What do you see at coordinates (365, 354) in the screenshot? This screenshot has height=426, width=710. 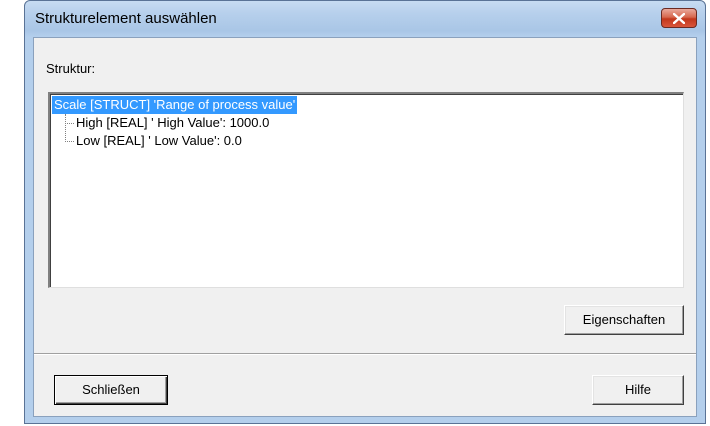 I see `divider` at bounding box center [365, 354].